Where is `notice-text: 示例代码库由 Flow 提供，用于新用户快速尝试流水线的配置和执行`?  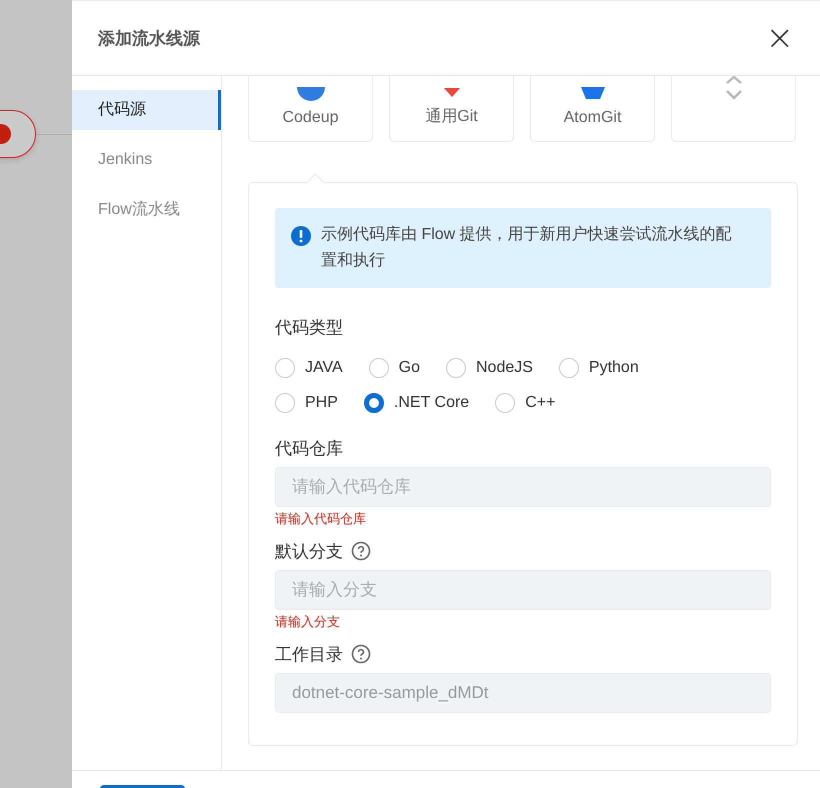
notice-text: 示例代码库由 Flow 提供，用于新用户快速尝试流水线的配置和执行 is located at coordinates (527, 247).